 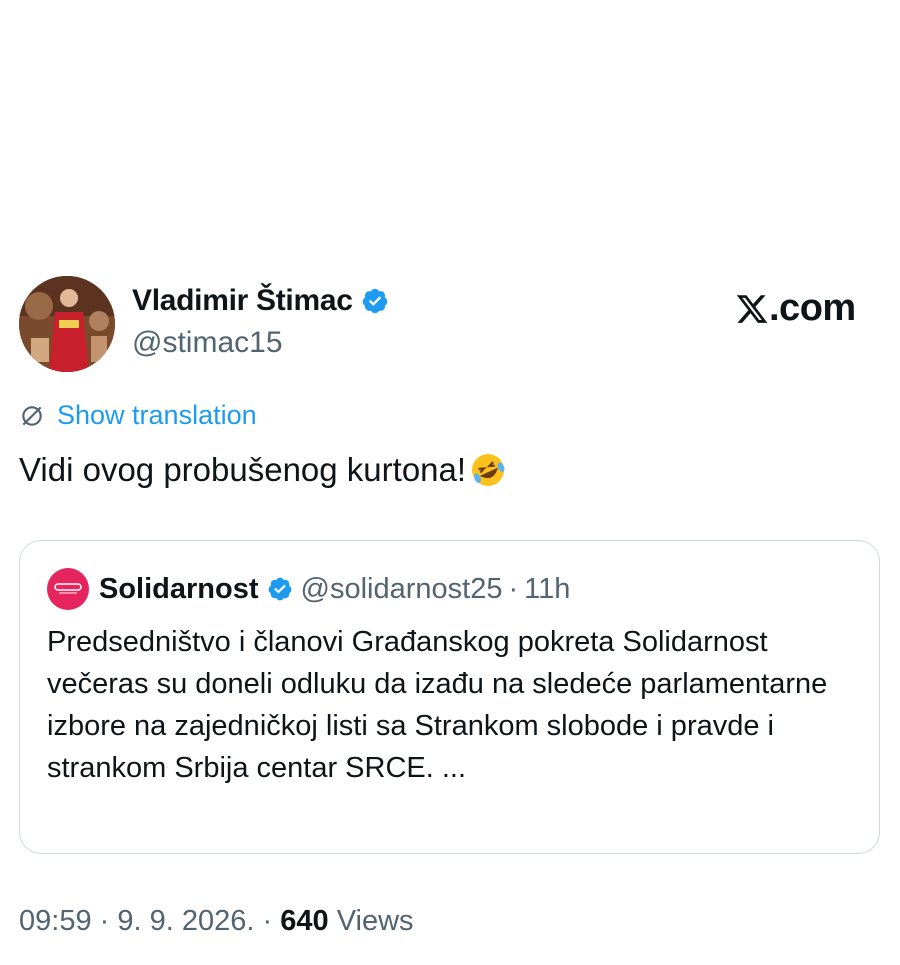 I want to click on views-count: 640, so click(x=304, y=921).